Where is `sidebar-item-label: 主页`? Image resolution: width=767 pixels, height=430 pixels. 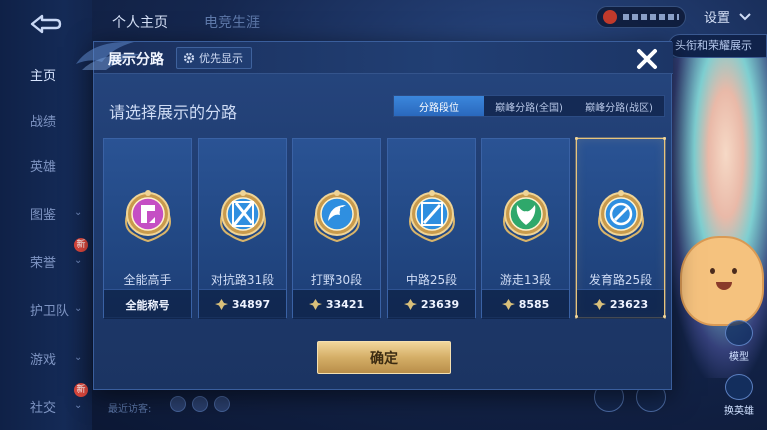
sidebar-item-label: 主页 is located at coordinates (43, 76).